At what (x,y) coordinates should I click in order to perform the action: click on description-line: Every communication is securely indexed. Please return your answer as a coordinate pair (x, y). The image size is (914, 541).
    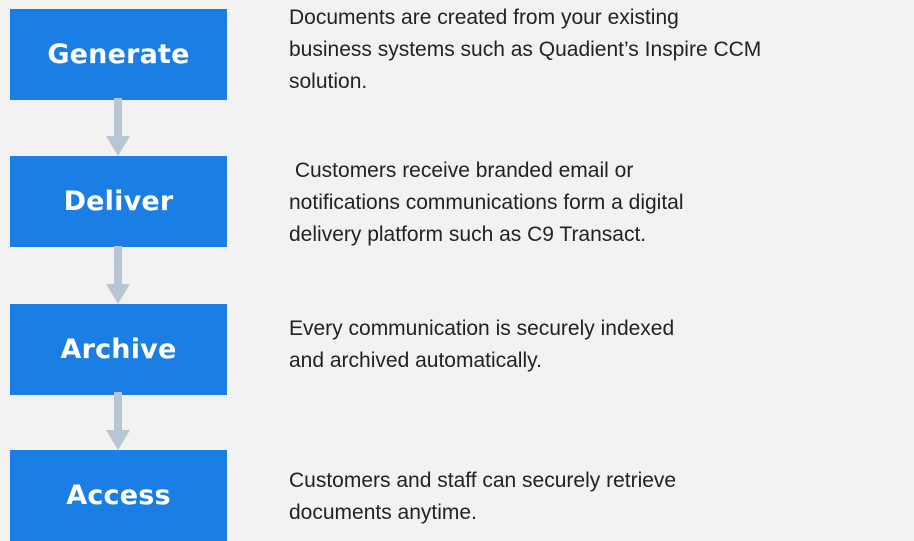
    Looking at the image, I should click on (482, 328).